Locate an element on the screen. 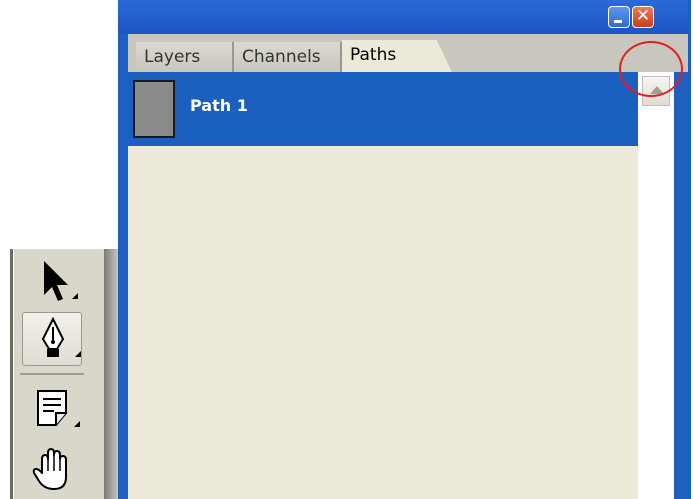 The width and height of the screenshot is (693, 499). annotation-circle-menu is located at coordinates (651, 69).